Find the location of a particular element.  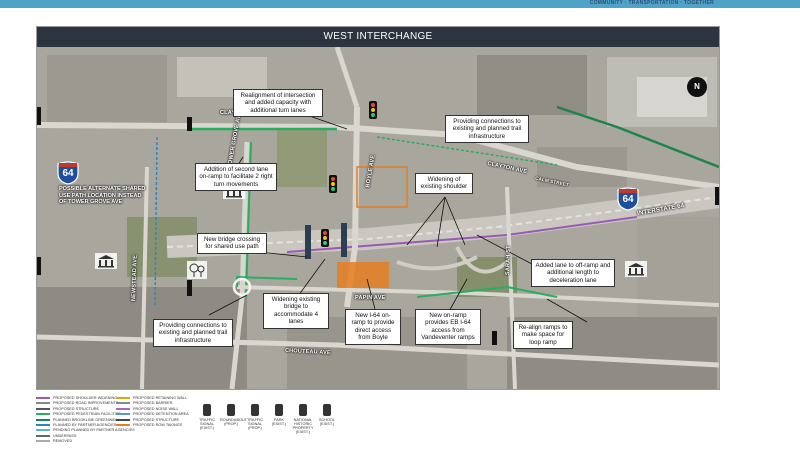

legend-item: PROPOSED PEDESTRIAN FACILITIES is located at coordinates (78, 414).